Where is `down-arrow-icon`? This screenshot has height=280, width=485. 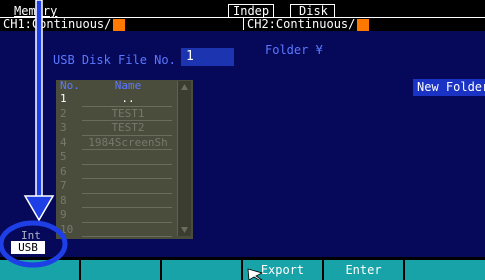 down-arrow-icon is located at coordinates (39, 111).